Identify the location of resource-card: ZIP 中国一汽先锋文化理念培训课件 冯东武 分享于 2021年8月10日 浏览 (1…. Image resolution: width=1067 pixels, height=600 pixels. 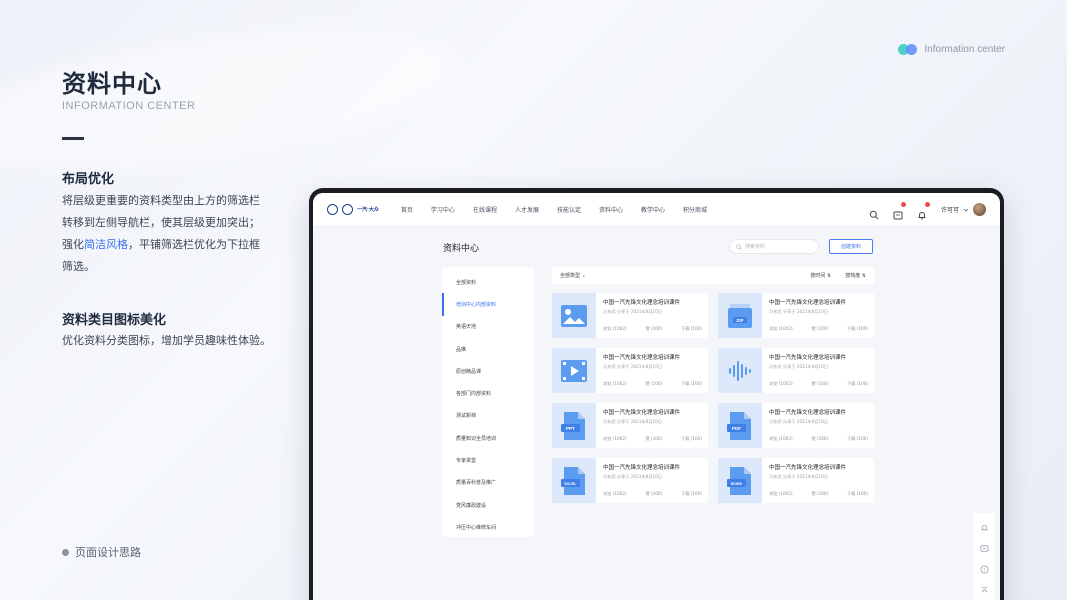
(796, 315).